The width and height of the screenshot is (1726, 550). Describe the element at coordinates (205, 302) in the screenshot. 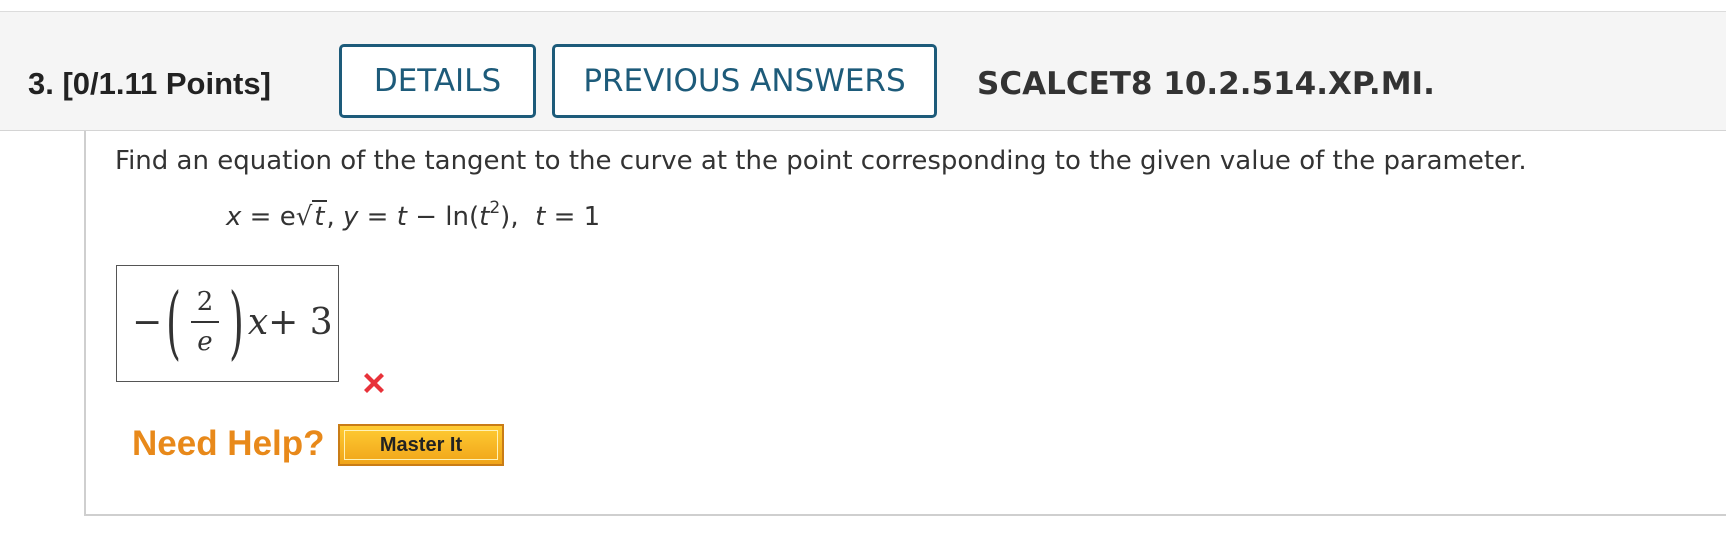

I see `fraction-numerator: 2` at that location.